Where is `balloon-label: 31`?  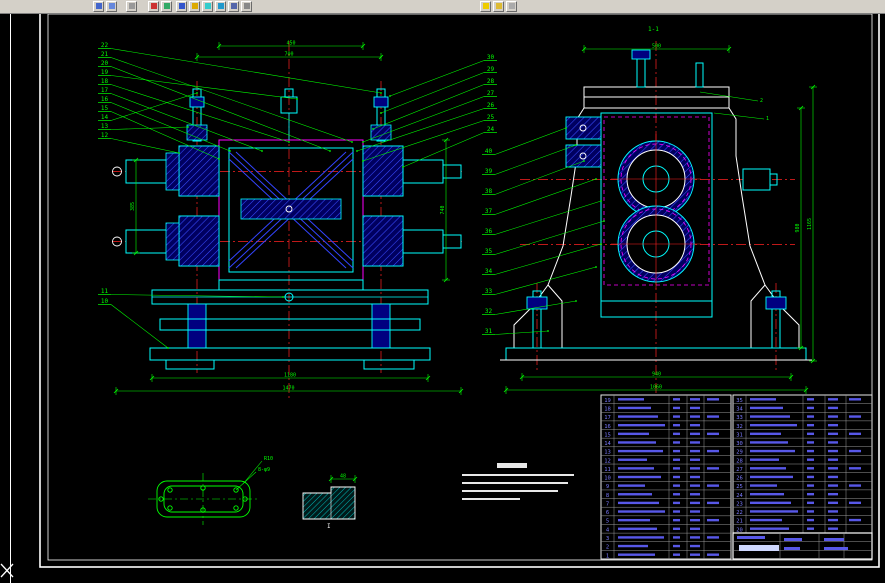 balloon-label: 31 is located at coordinates (489, 331).